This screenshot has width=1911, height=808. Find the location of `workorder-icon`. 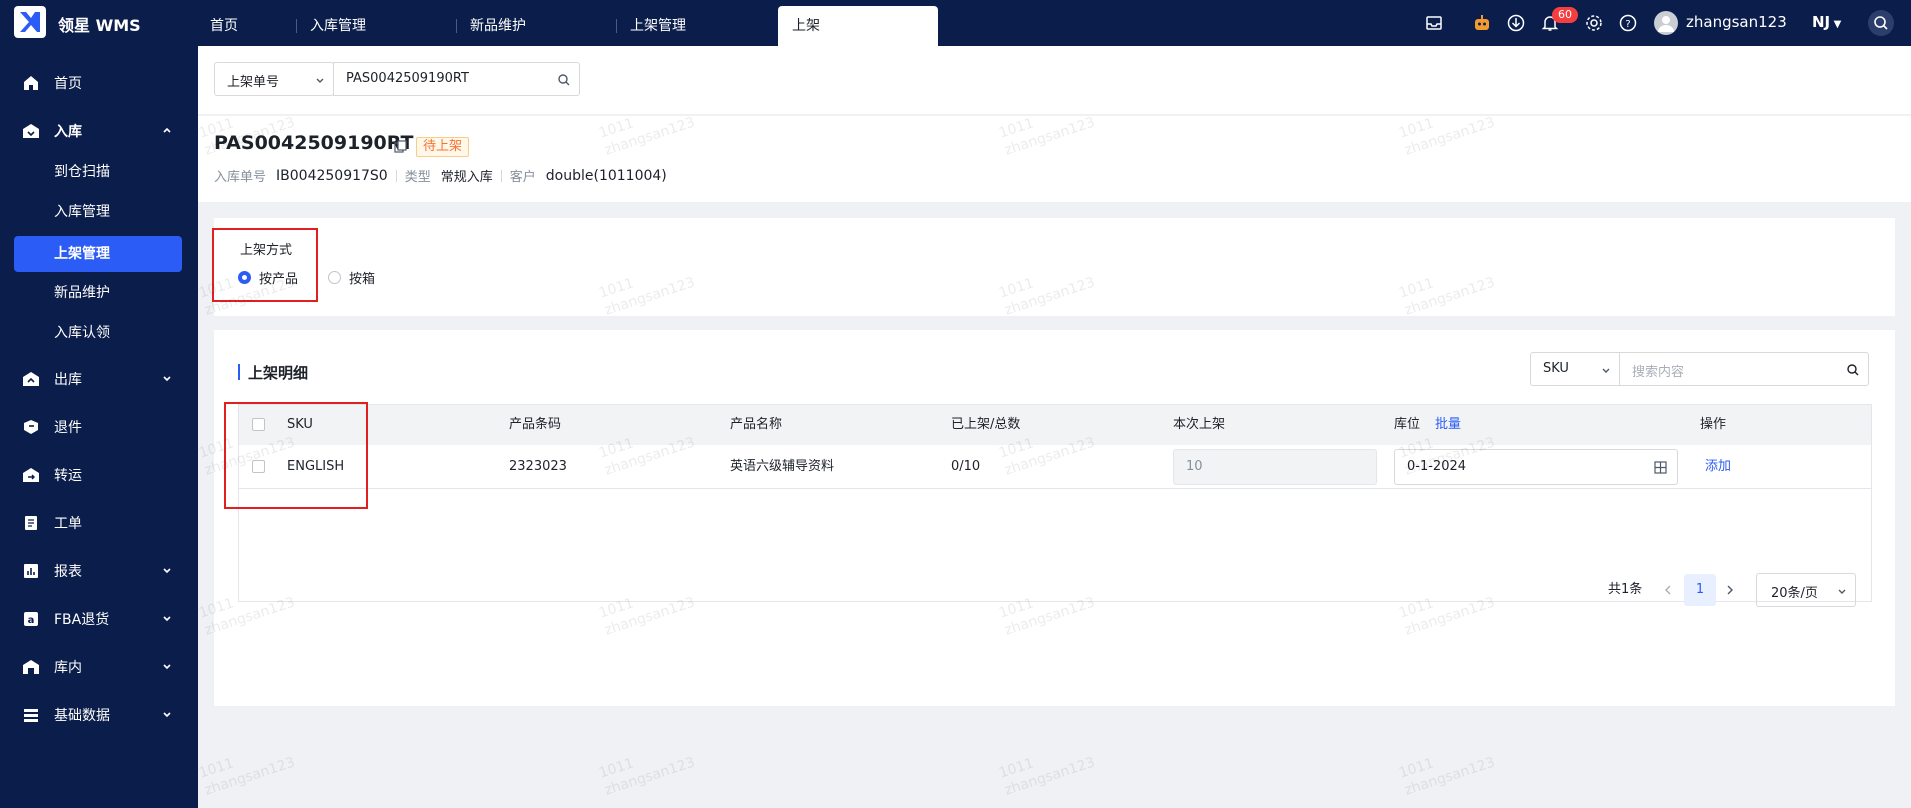

workorder-icon is located at coordinates (31, 523).